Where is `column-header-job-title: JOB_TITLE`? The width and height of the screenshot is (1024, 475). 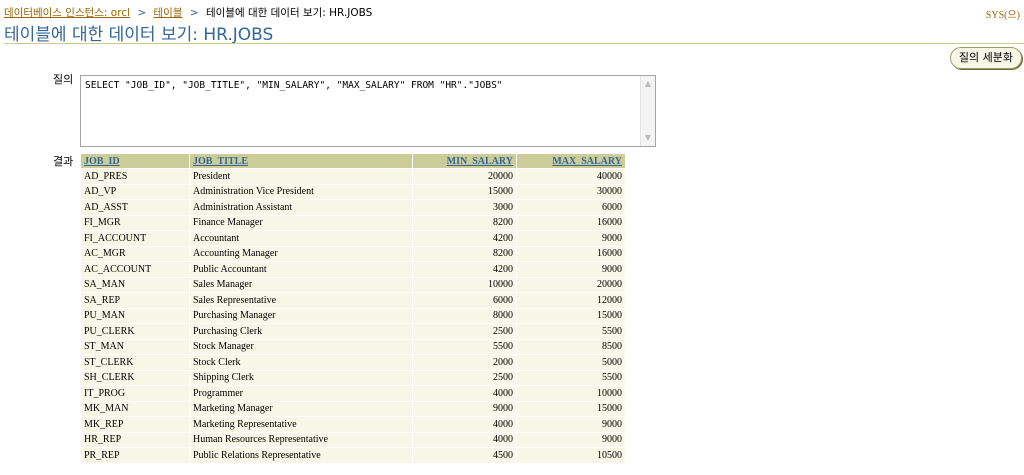
column-header-job-title: JOB_TITLE is located at coordinates (301, 161).